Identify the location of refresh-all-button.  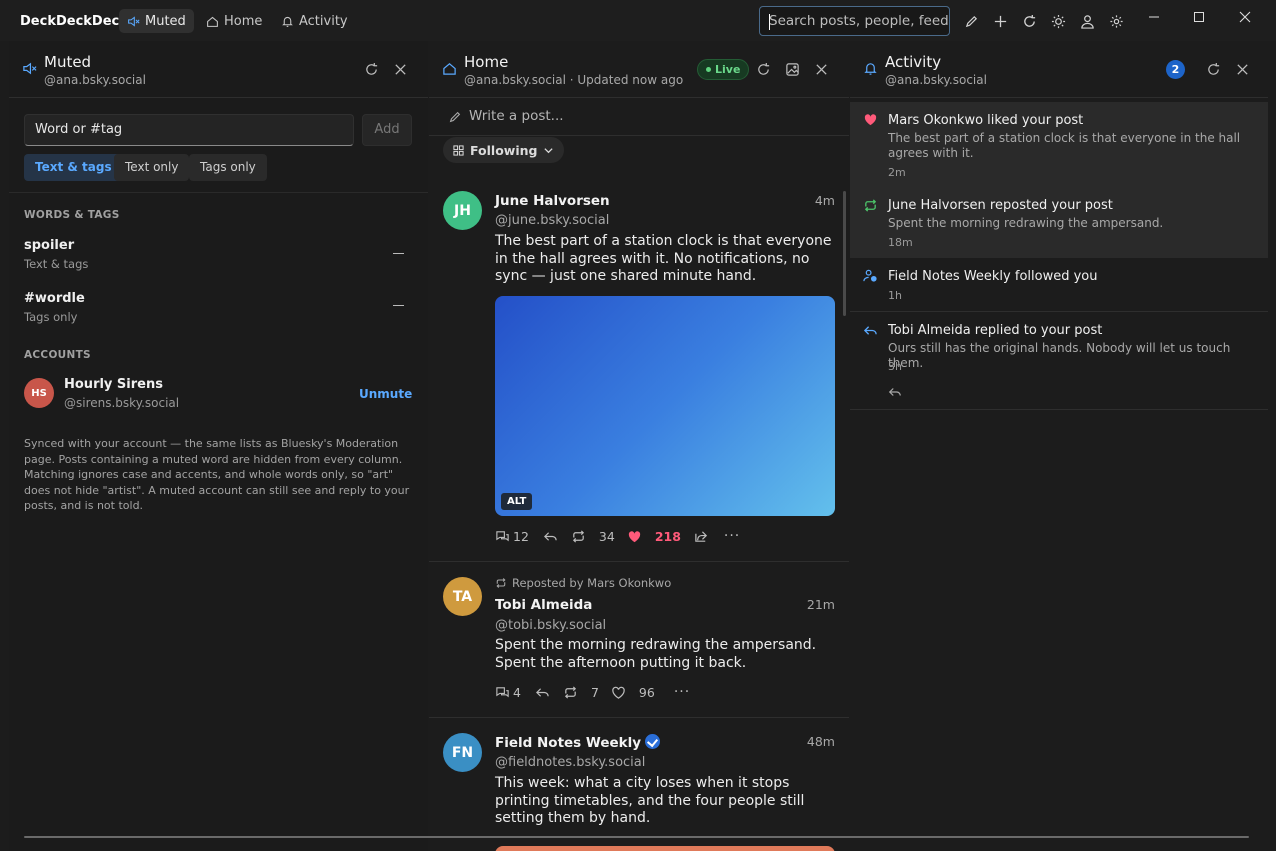
(1029, 21).